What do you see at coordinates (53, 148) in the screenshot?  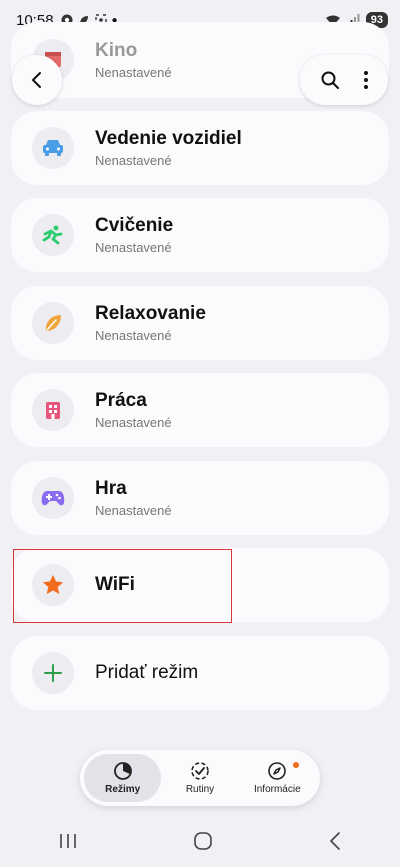 I see `car-icon` at bounding box center [53, 148].